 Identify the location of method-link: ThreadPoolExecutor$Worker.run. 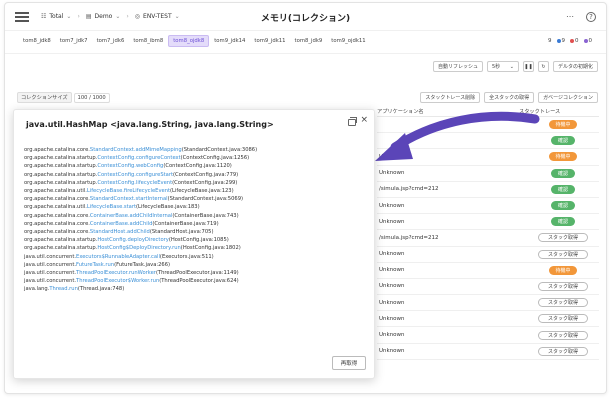
(117, 281).